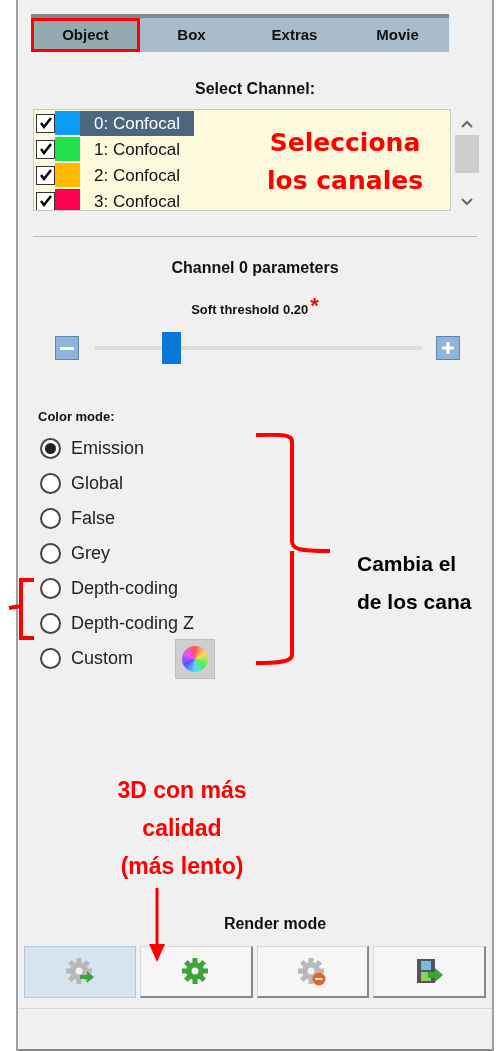 The image size is (500, 1051). What do you see at coordinates (314, 308) in the screenshot?
I see `asterisk-mark: *` at bounding box center [314, 308].